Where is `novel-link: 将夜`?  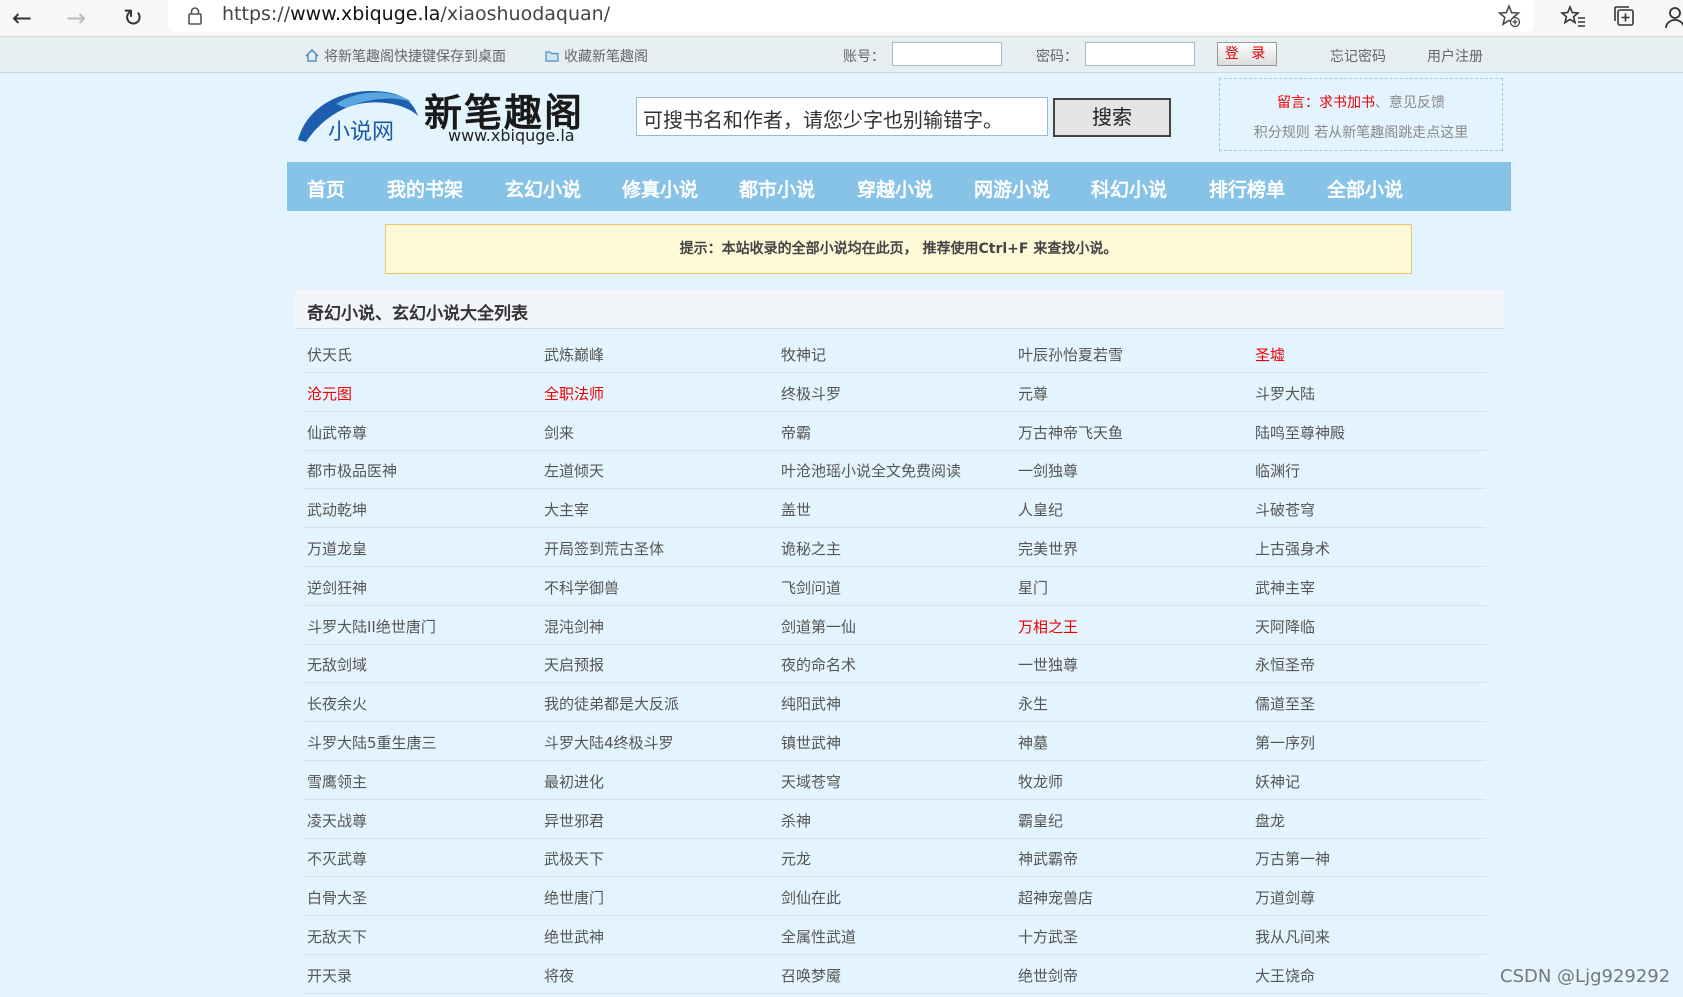
novel-link: 将夜 is located at coordinates (559, 975).